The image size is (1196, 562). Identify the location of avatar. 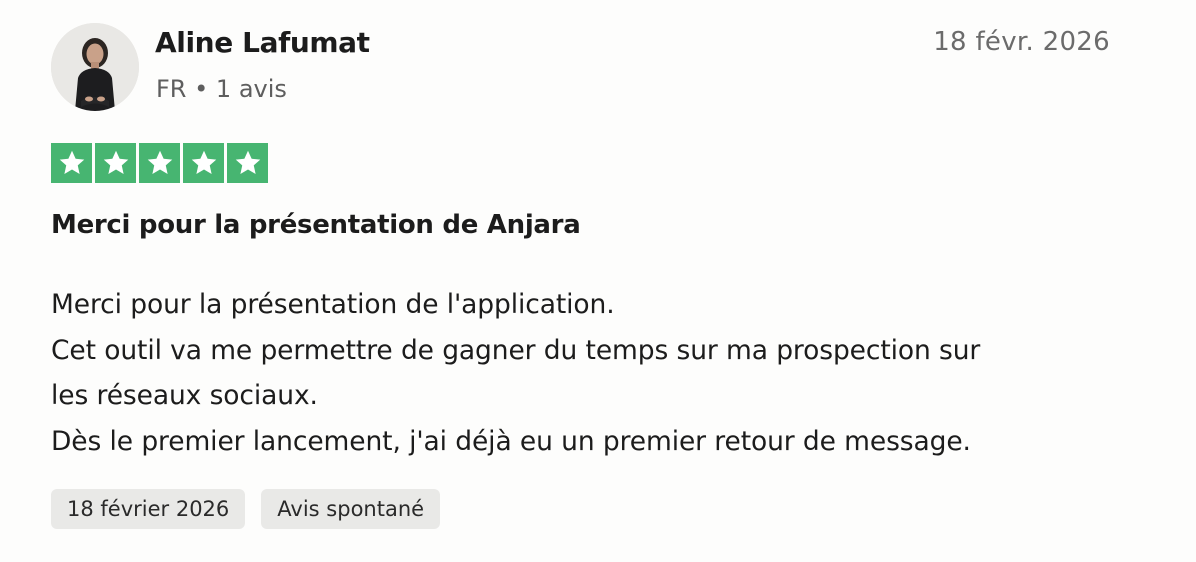
(95, 67).